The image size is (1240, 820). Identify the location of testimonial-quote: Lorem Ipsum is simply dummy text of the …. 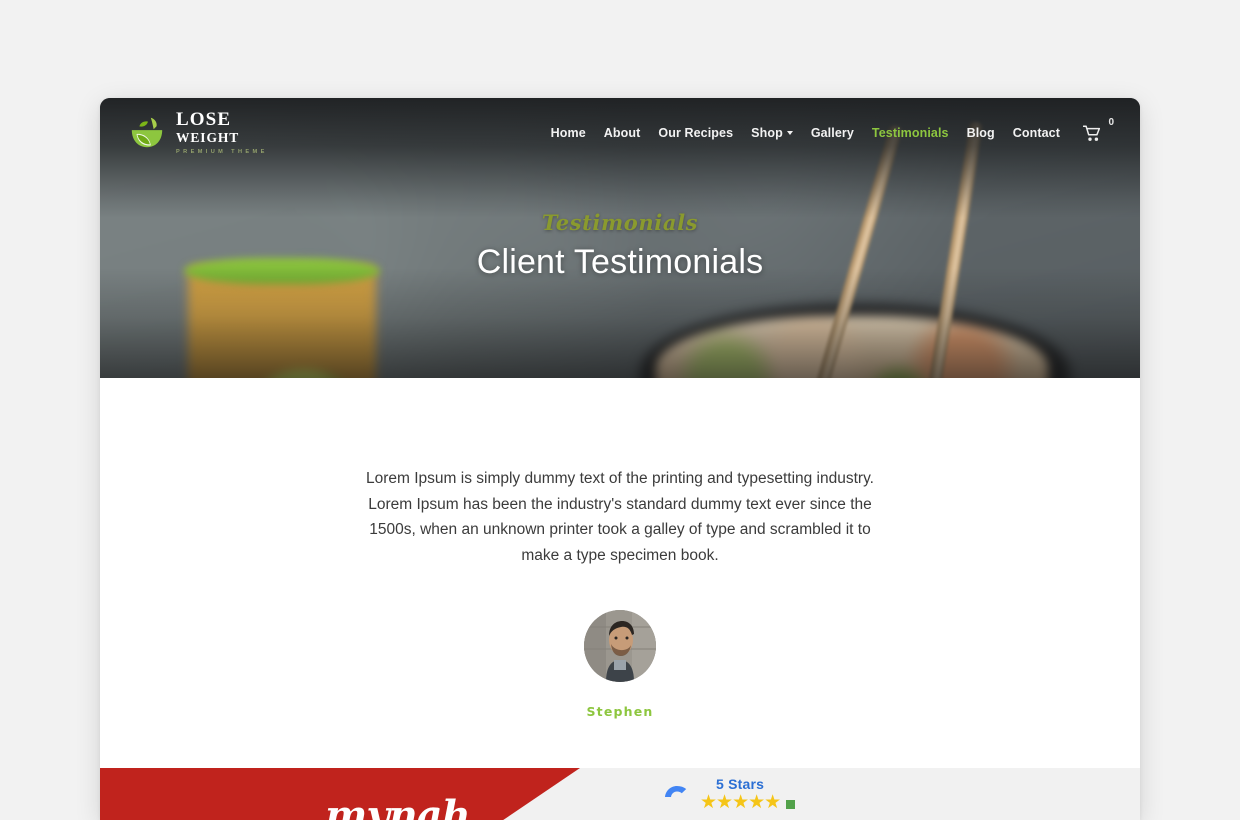
(620, 517).